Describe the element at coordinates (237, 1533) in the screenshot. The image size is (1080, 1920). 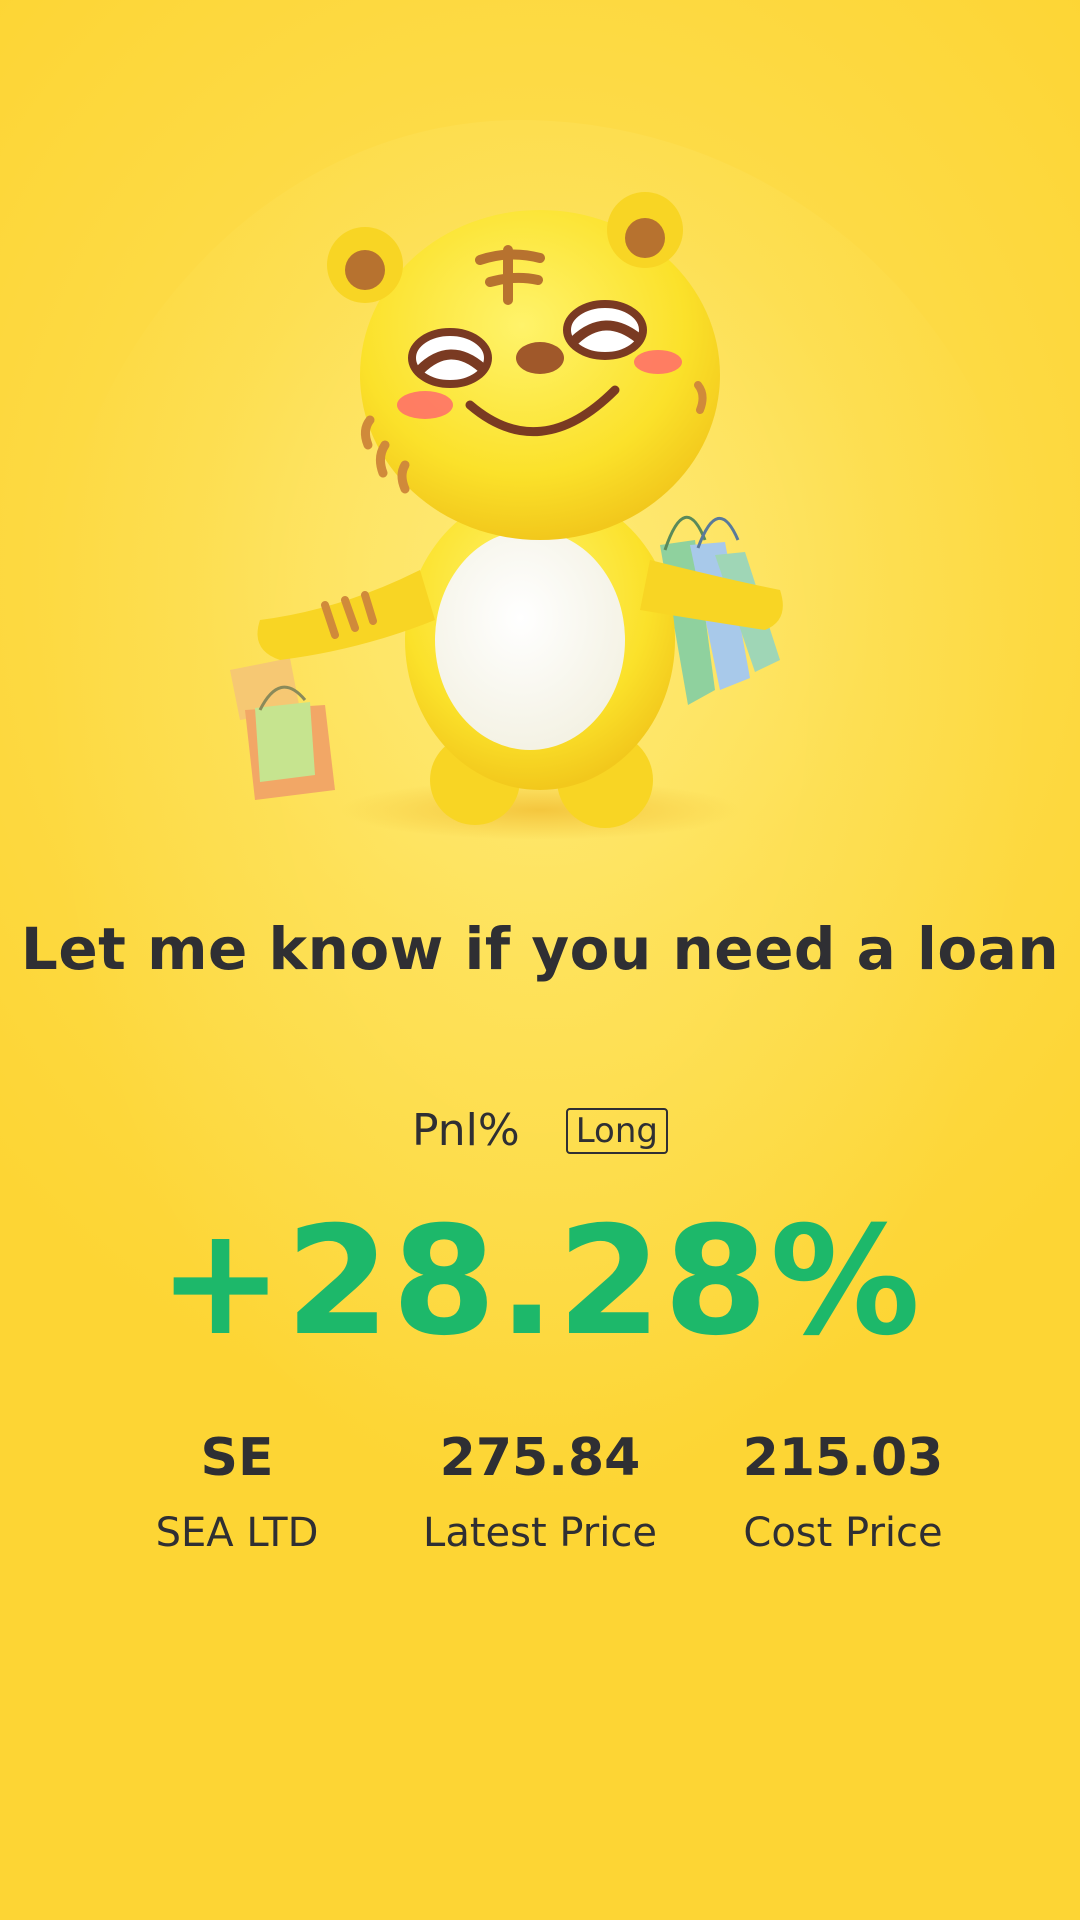
I see `company-name: SEA LTD` at that location.